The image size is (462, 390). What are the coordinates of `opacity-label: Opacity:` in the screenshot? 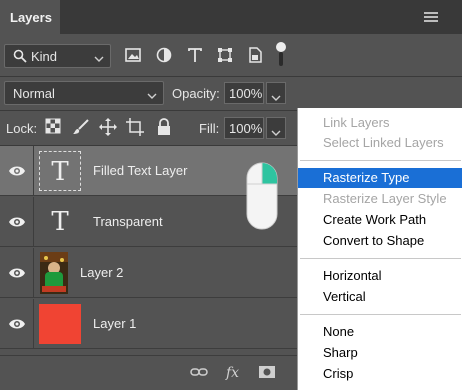 It's located at (196, 93).